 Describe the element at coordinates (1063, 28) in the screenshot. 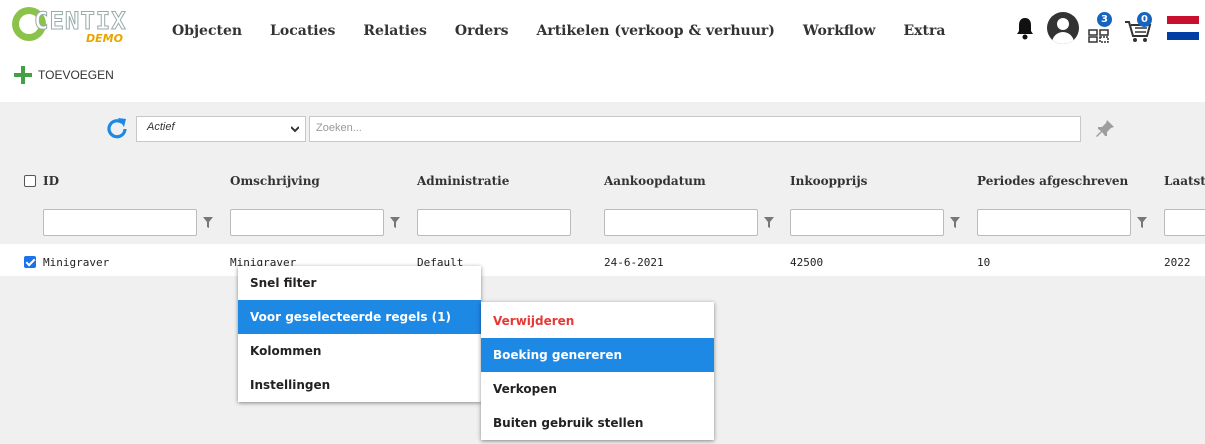

I see `user-avatar-icon` at that location.